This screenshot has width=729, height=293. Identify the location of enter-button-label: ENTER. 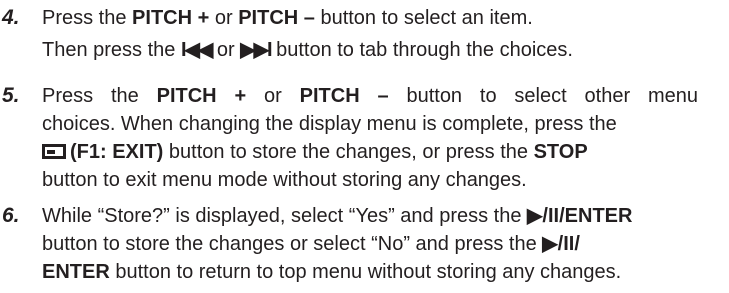
(76, 272).